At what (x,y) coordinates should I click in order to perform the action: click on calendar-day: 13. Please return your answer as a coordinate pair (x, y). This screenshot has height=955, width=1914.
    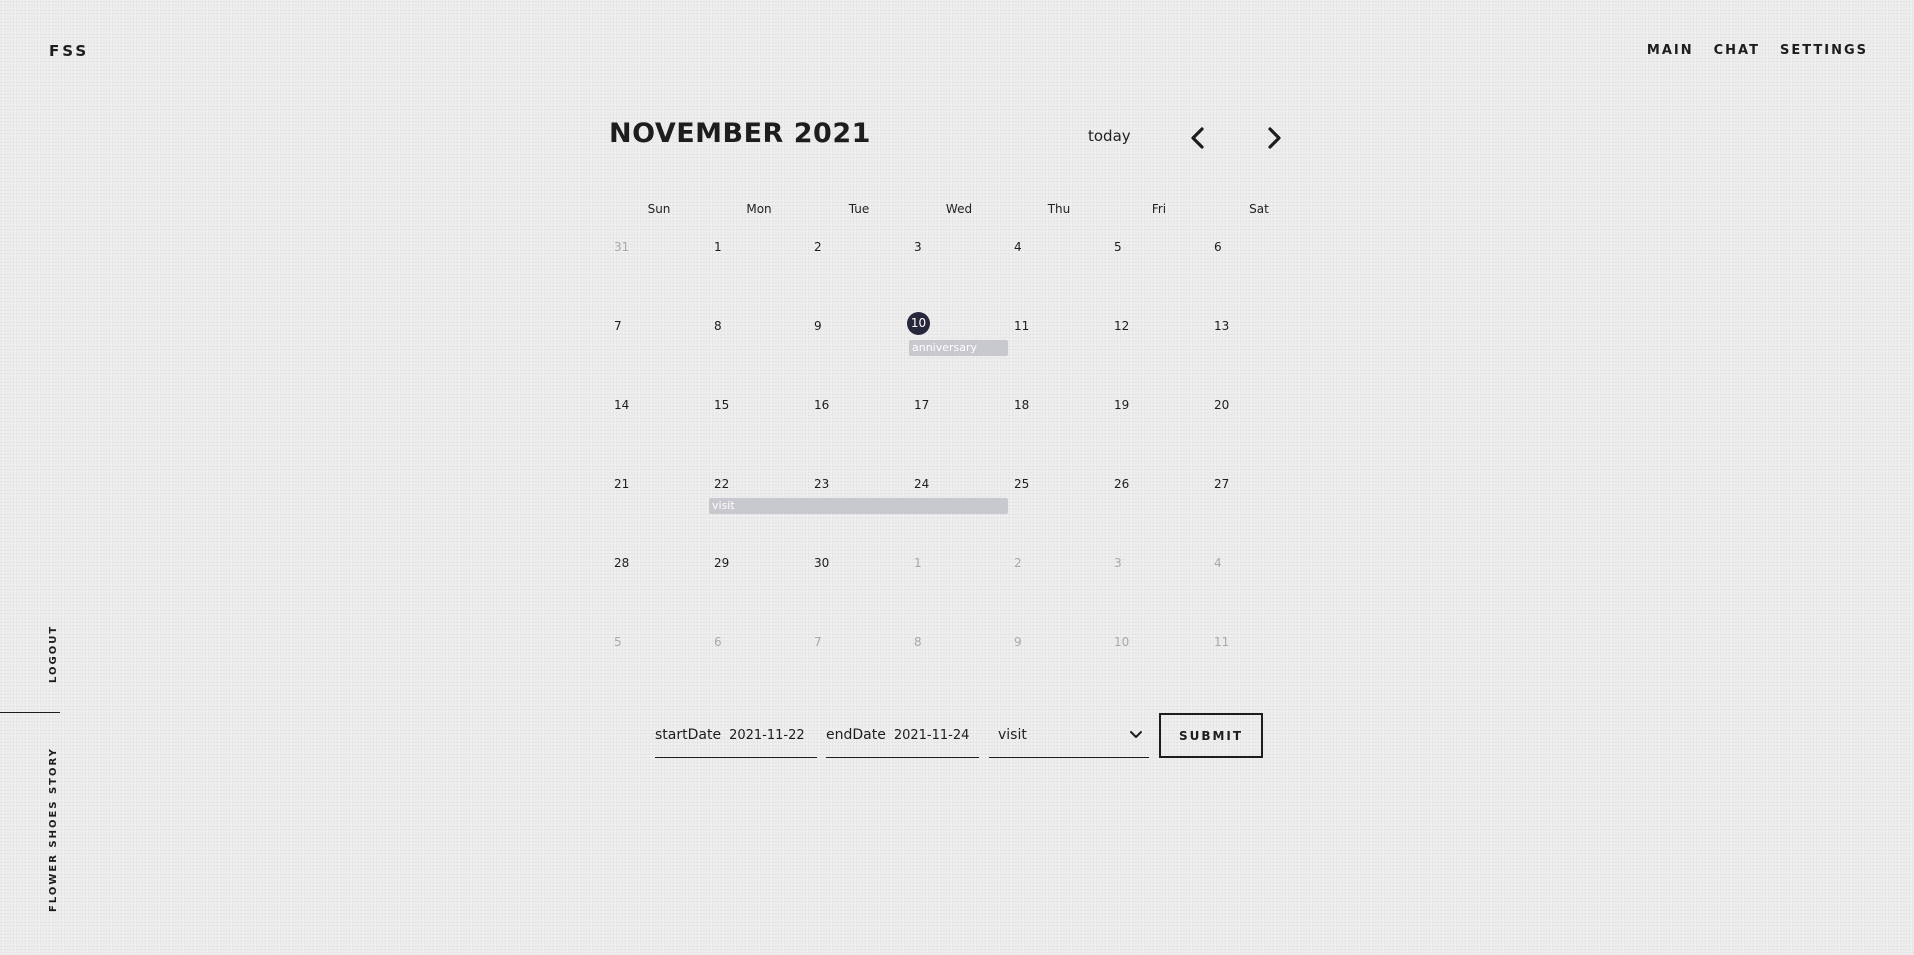
    Looking at the image, I should click on (1259, 356).